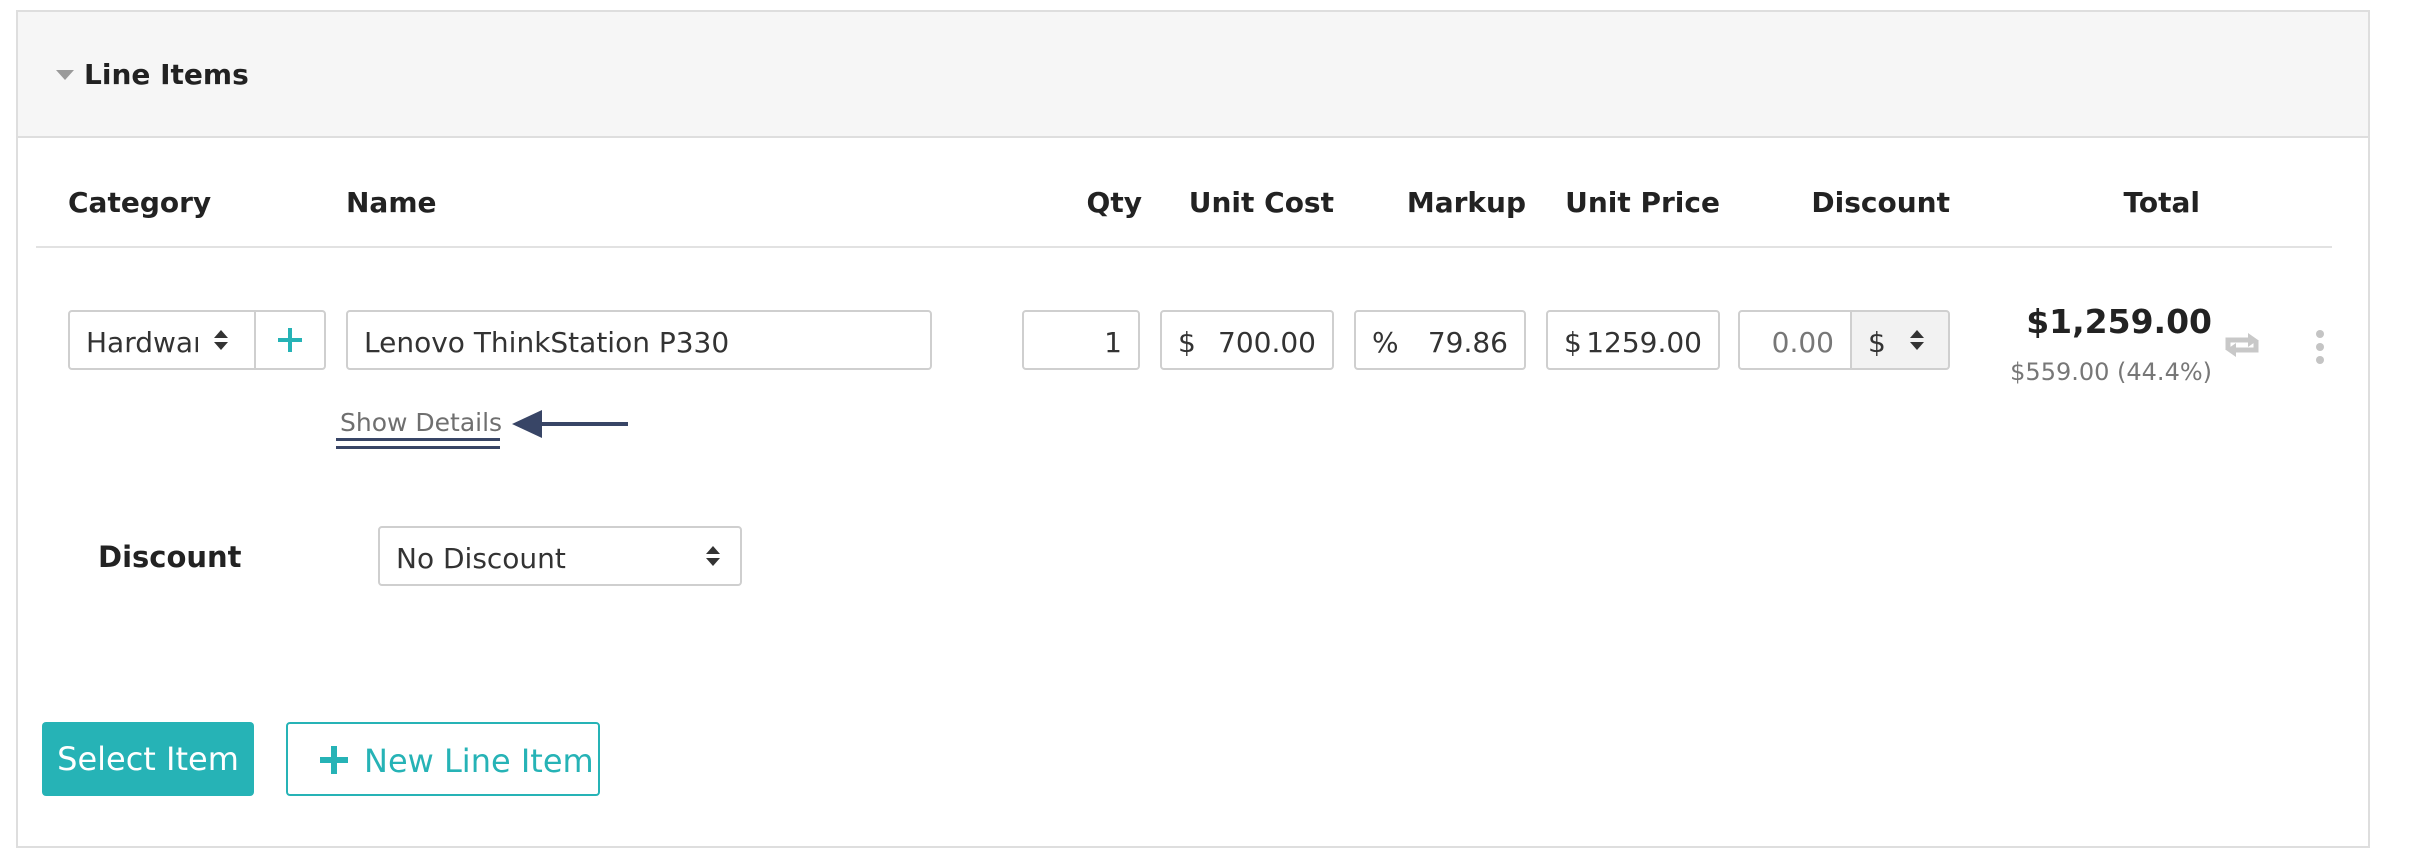  I want to click on header-divider, so click(1184, 247).